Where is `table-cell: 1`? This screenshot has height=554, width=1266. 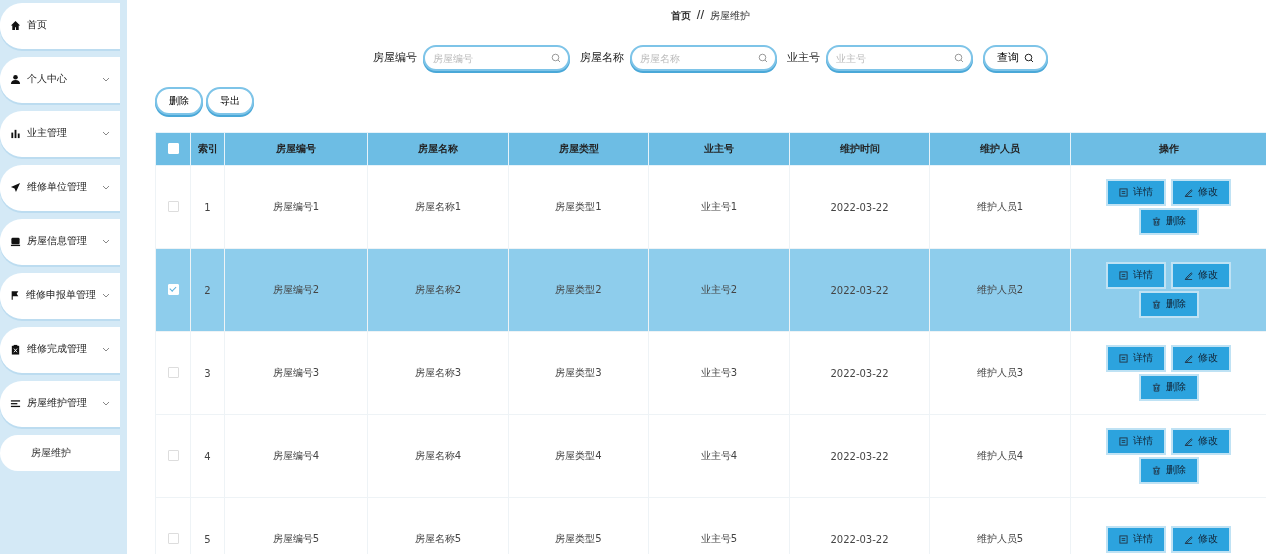
table-cell: 1 is located at coordinates (207, 207).